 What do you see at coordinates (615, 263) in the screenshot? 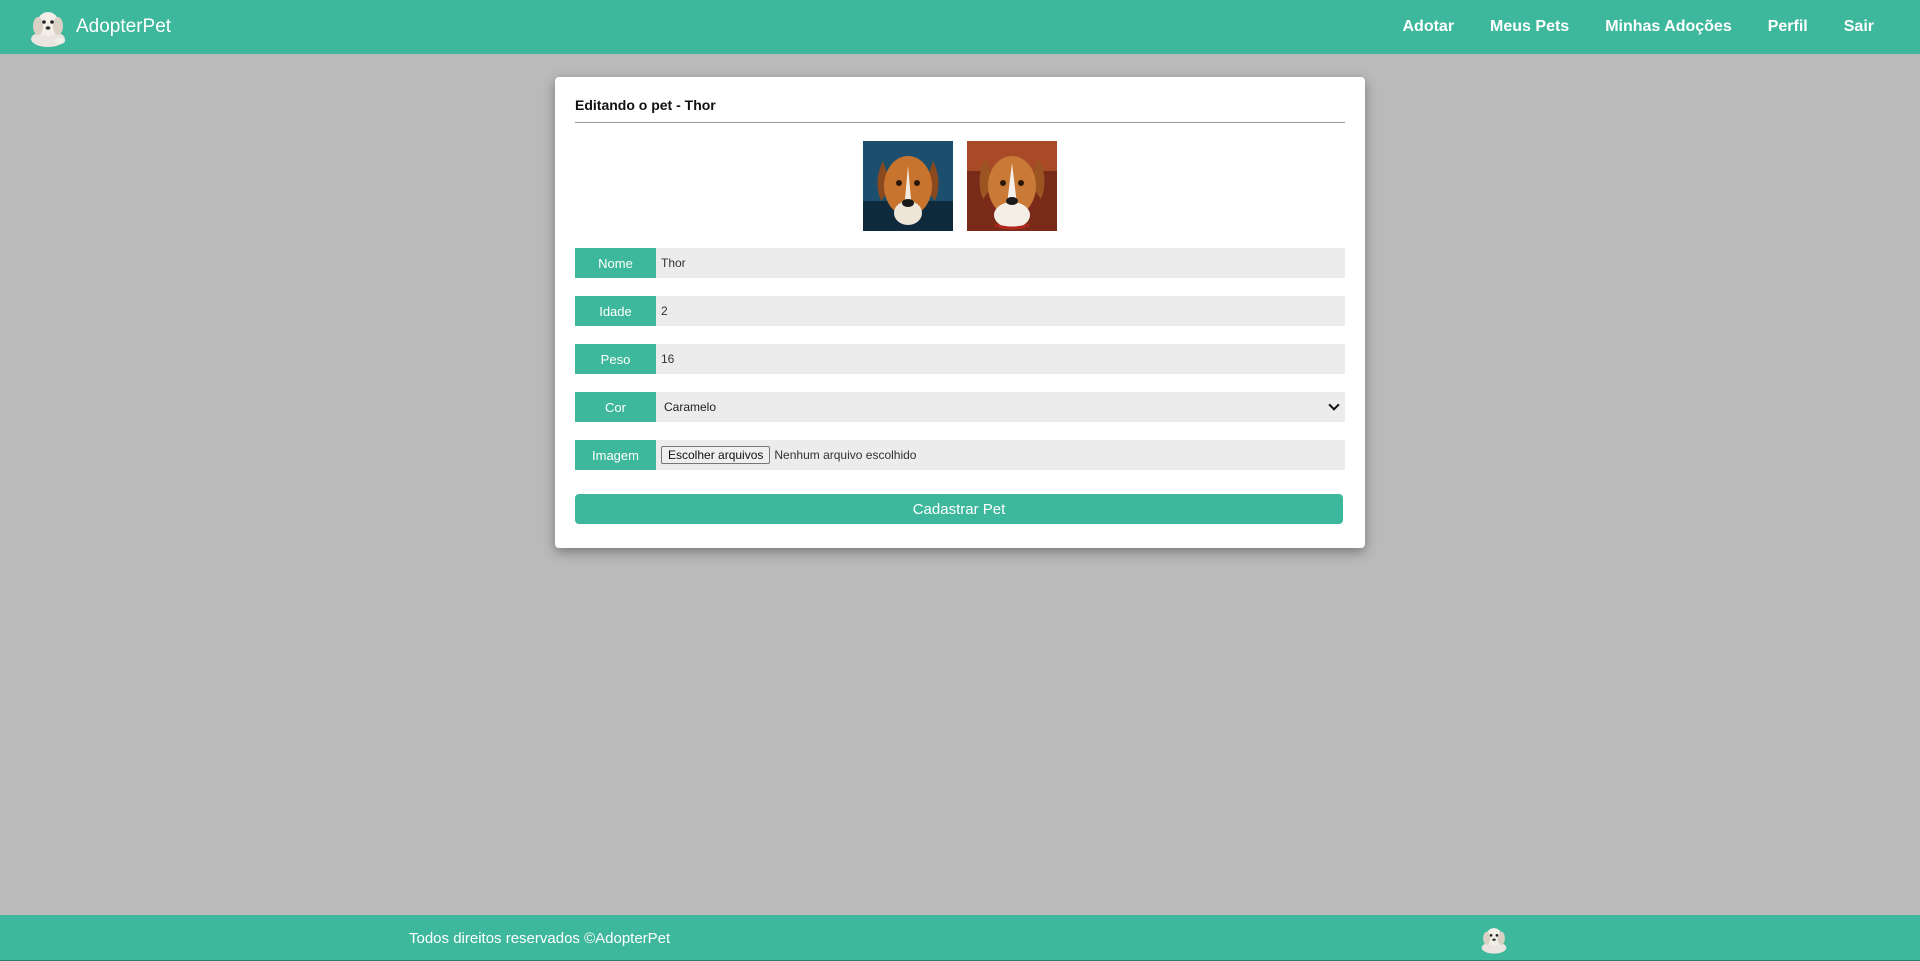
I see `nome-label: Nome` at bounding box center [615, 263].